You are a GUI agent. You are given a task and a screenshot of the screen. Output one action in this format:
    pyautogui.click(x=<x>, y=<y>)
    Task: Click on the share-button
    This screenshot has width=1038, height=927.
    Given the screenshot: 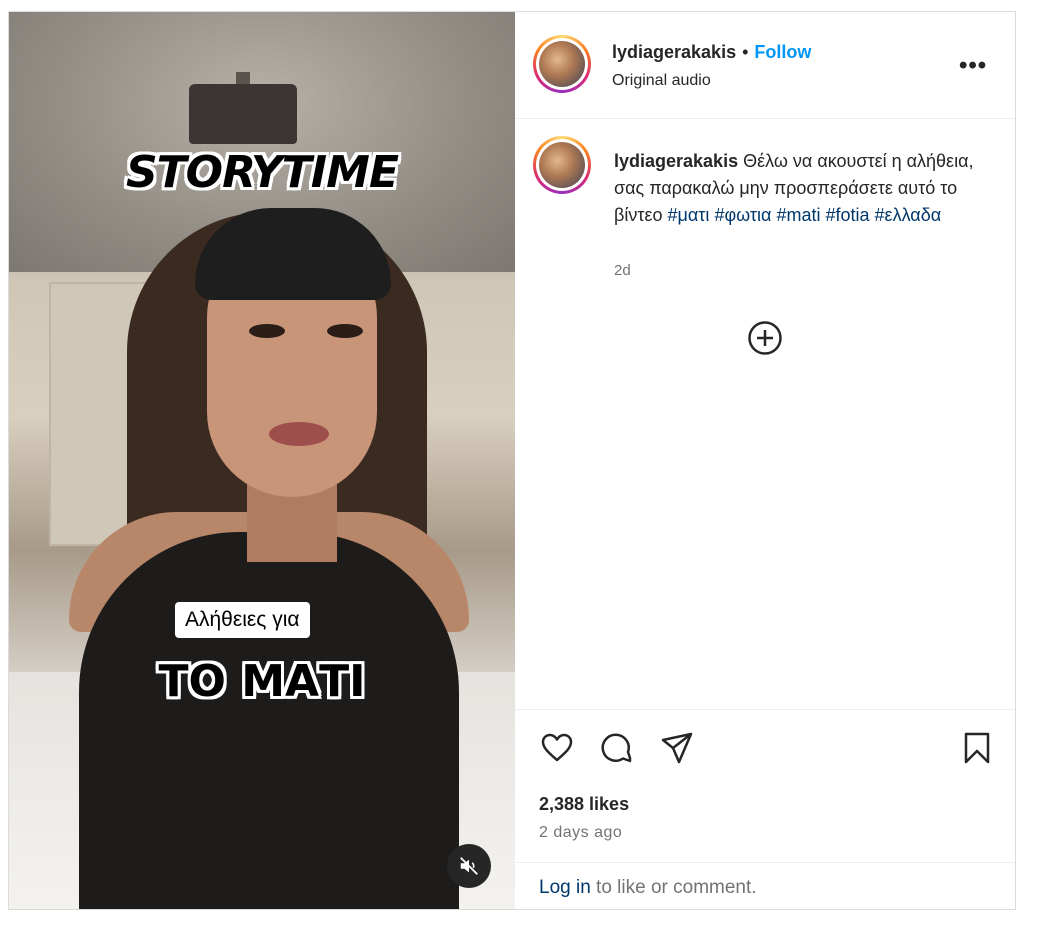 What is the action you would take?
    pyautogui.click(x=677, y=748)
    